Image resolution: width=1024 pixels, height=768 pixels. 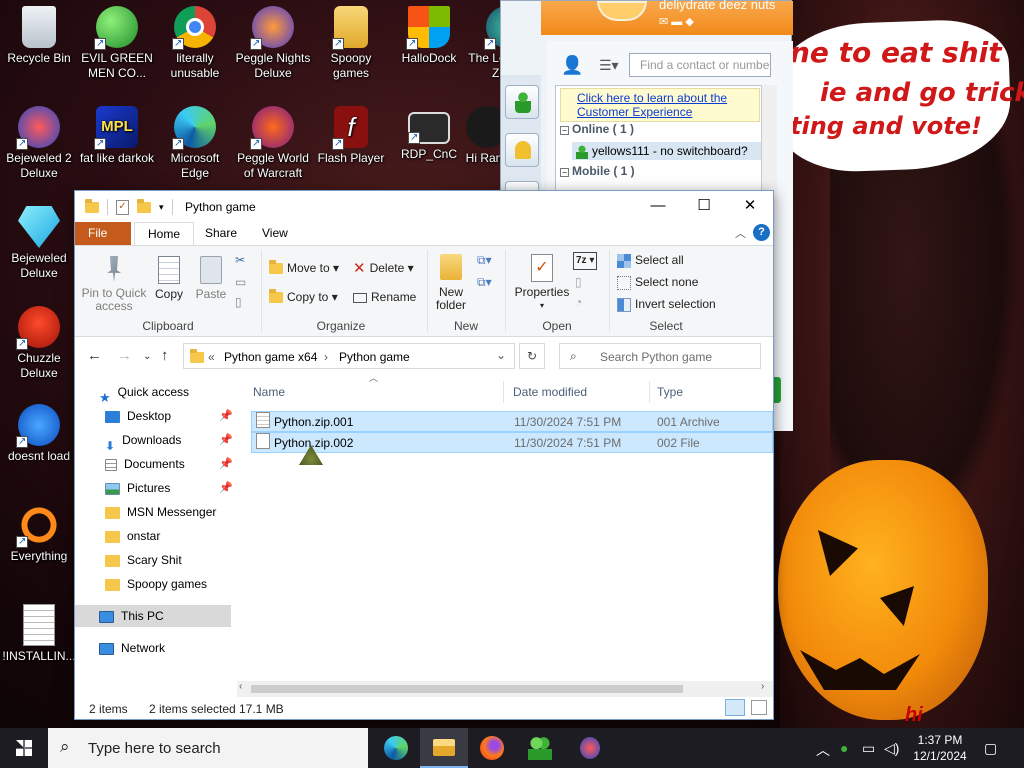 I want to click on msn-tray-icon: ●, so click(x=844, y=748).